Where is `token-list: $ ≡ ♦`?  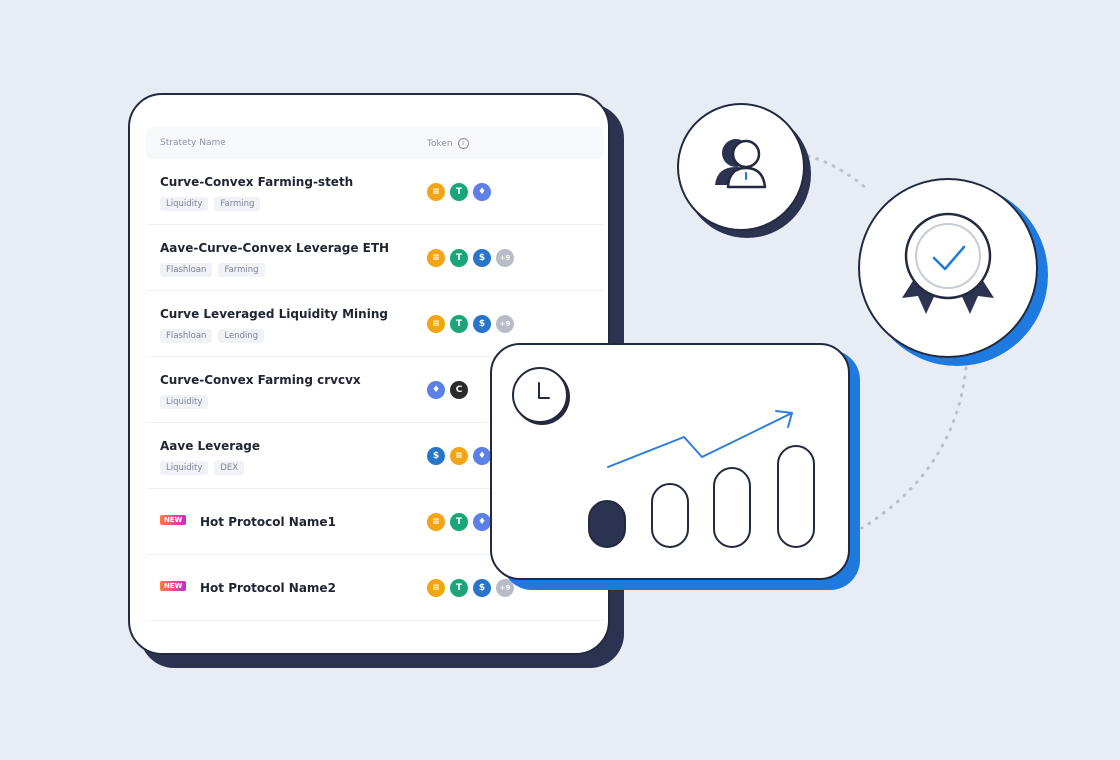
token-list: $ ≡ ♦ is located at coordinates (459, 456).